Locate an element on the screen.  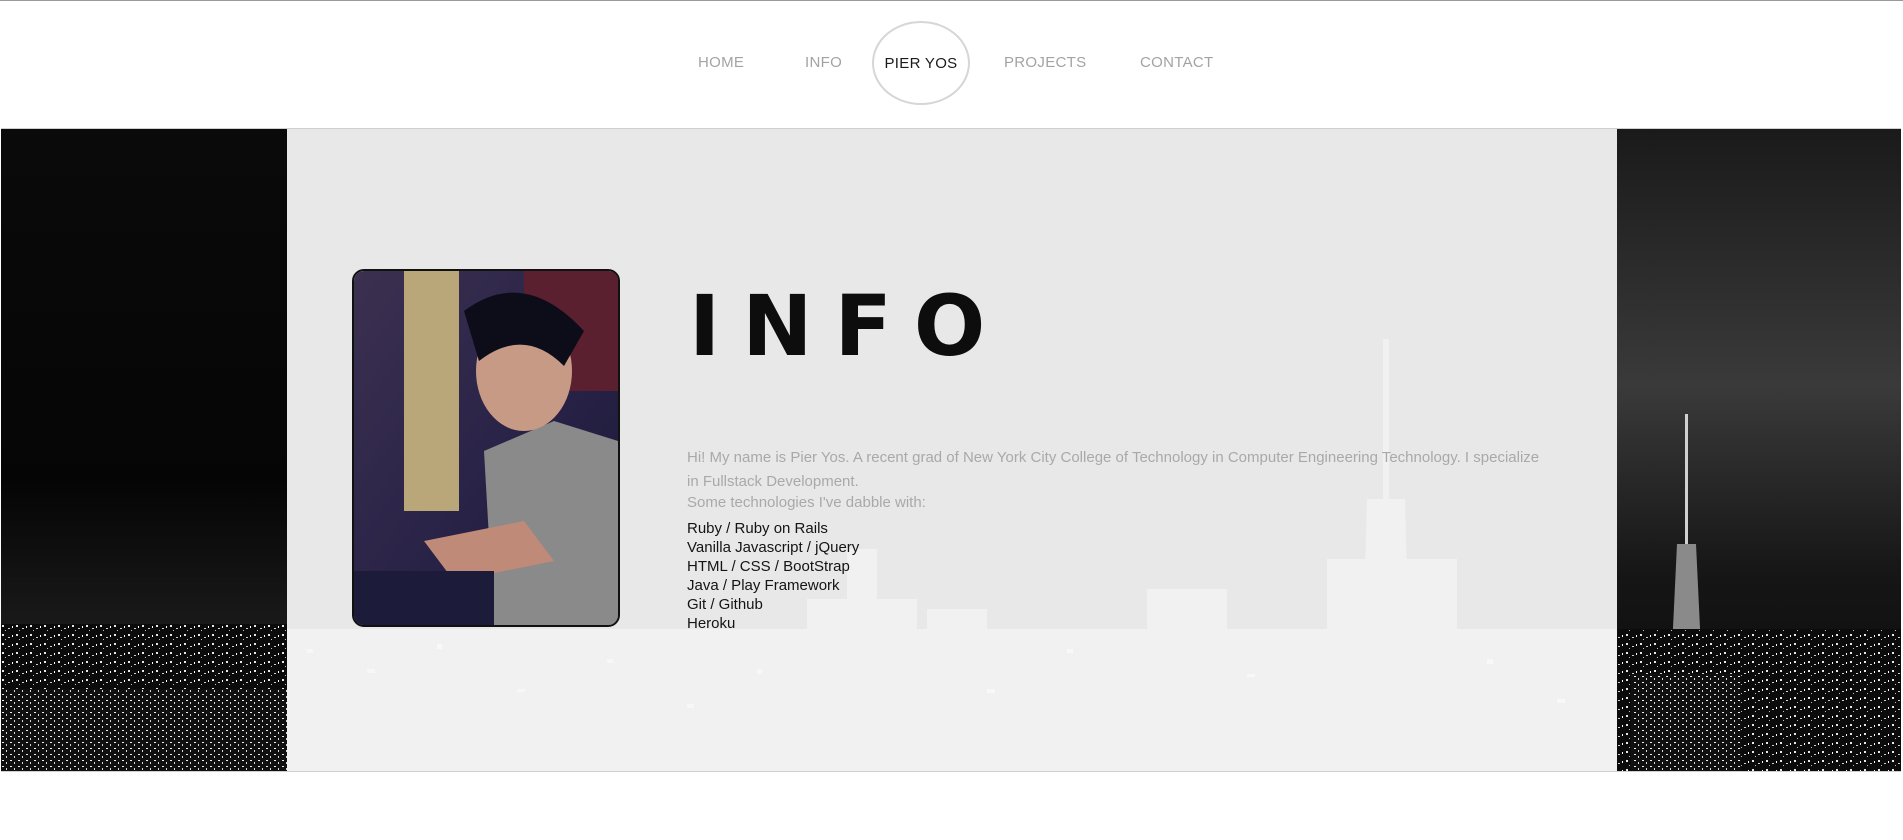
nav-contact: CONTACT is located at coordinates (1176, 62).